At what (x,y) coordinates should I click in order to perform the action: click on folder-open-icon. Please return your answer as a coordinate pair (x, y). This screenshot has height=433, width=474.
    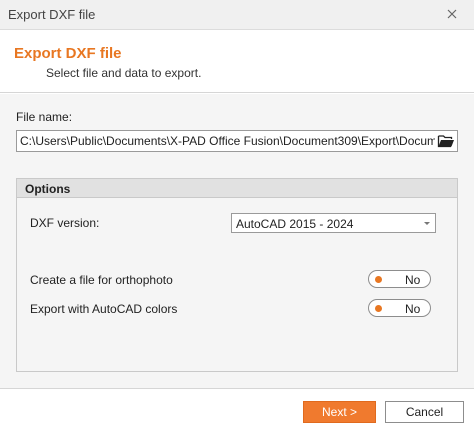
    Looking at the image, I should click on (446, 141).